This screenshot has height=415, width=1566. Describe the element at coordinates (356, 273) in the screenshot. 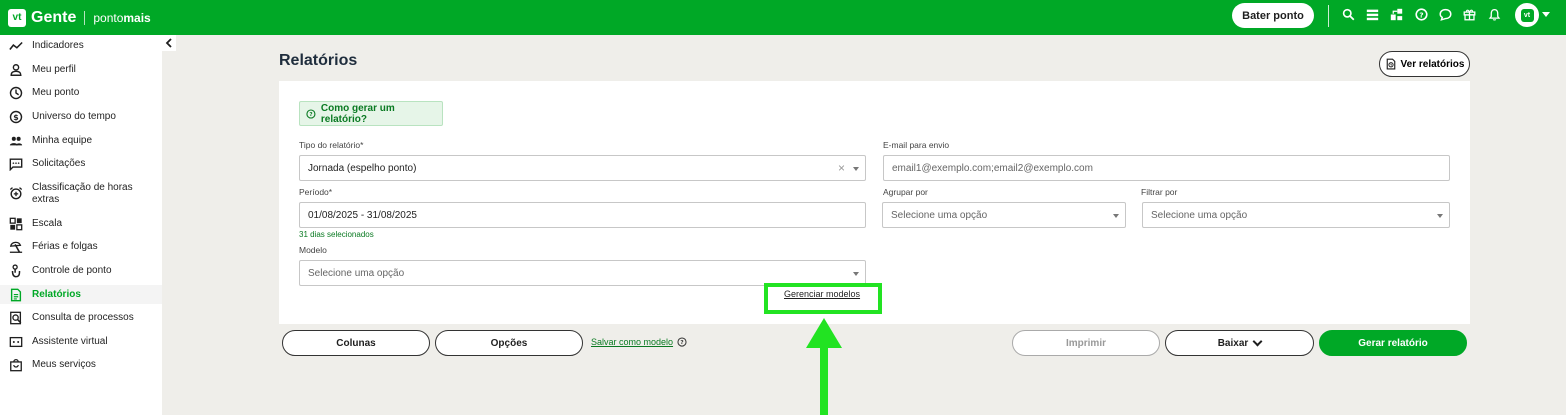

I see `modelo-placeholder: Selecione uma opção` at that location.